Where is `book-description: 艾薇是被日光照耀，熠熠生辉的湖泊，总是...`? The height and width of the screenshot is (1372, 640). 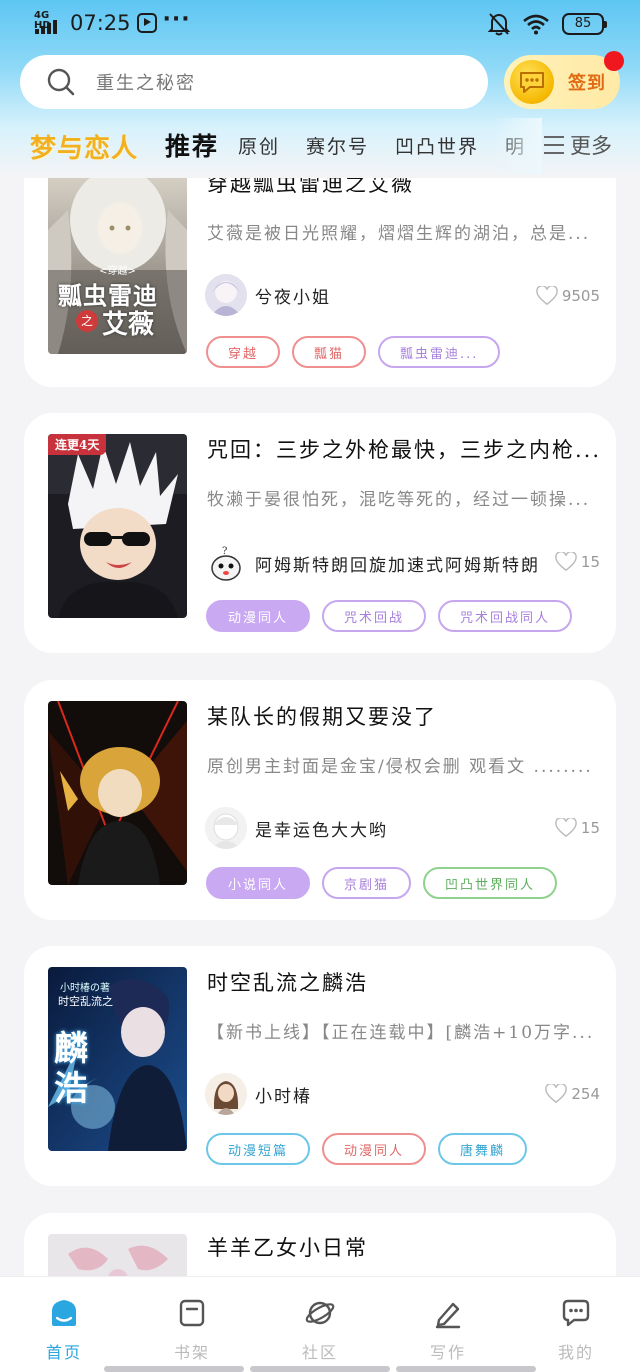
book-description: 艾薇是被日光照耀，熠熠生辉的湖泊，总是... is located at coordinates (399, 234).